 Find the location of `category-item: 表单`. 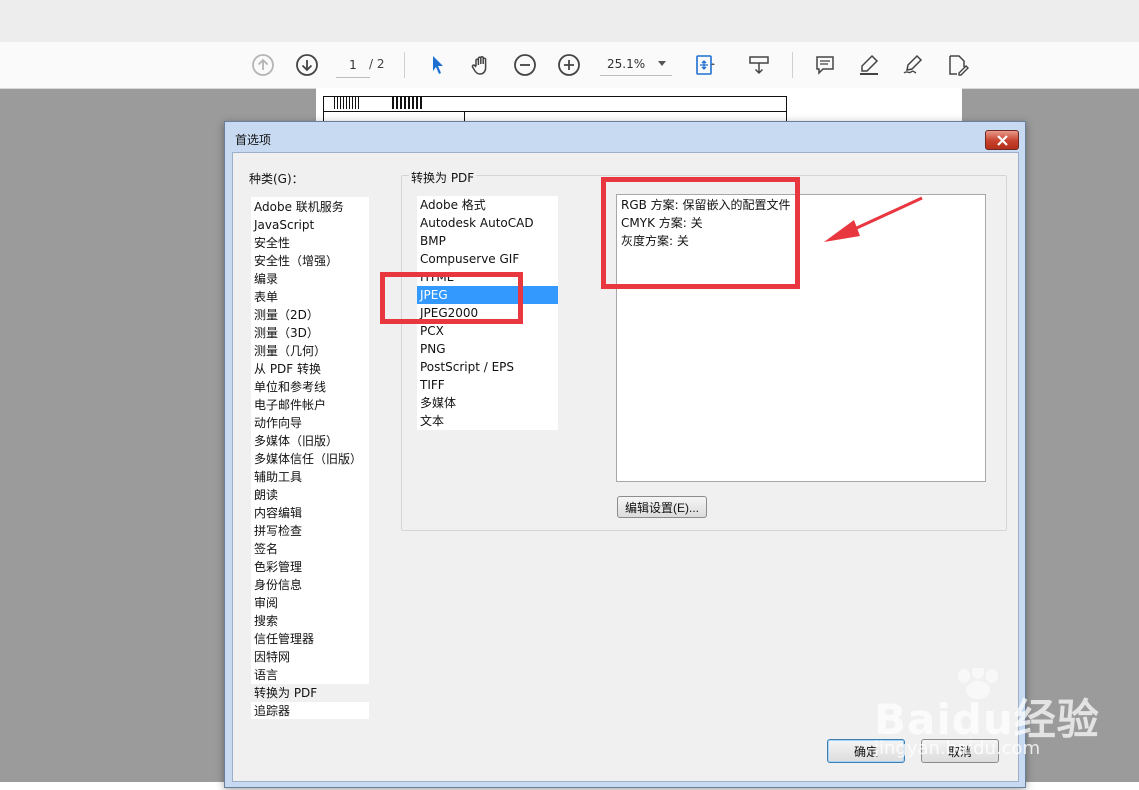

category-item: 表单 is located at coordinates (266, 297).